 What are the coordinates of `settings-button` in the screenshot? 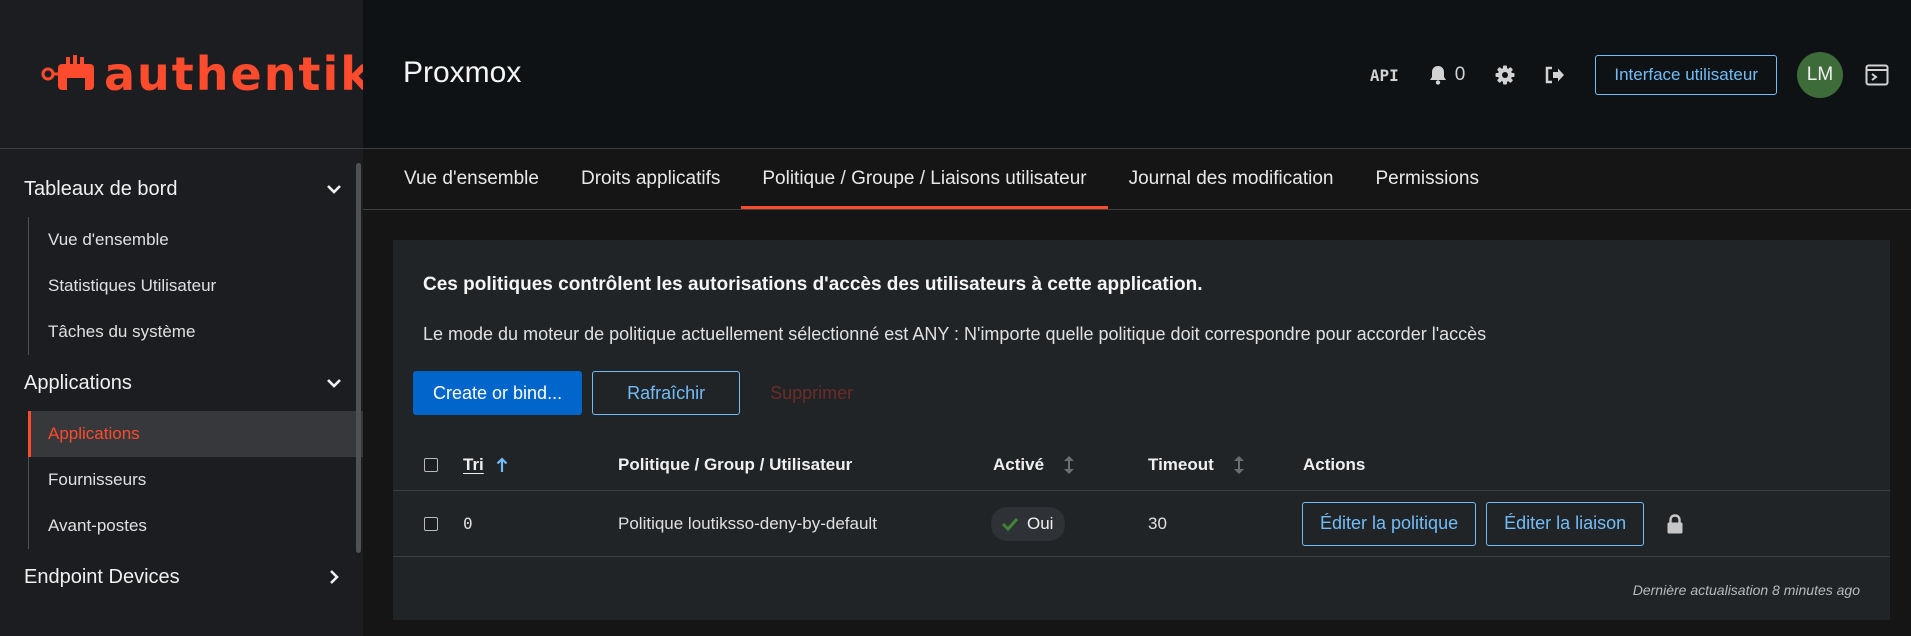 It's located at (1505, 75).